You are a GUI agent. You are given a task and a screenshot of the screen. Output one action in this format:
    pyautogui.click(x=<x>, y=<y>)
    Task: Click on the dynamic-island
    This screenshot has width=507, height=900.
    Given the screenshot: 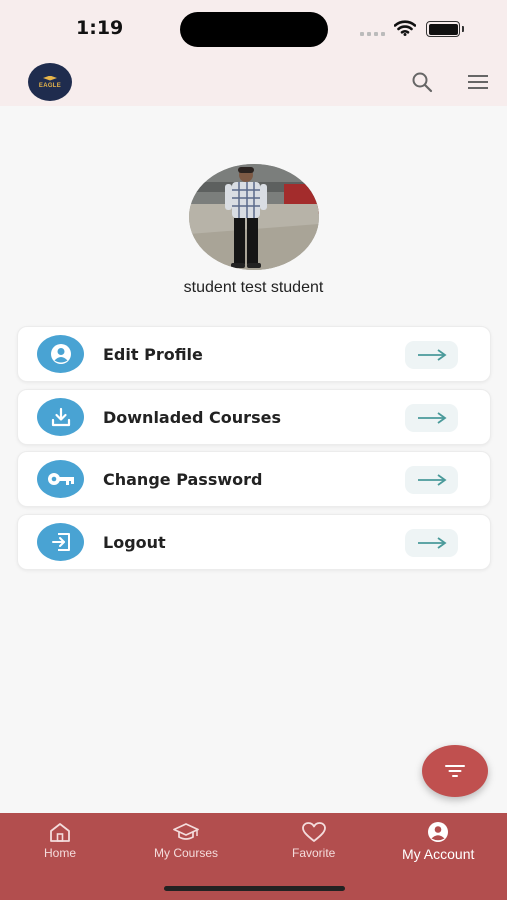 What is the action you would take?
    pyautogui.click(x=254, y=29)
    